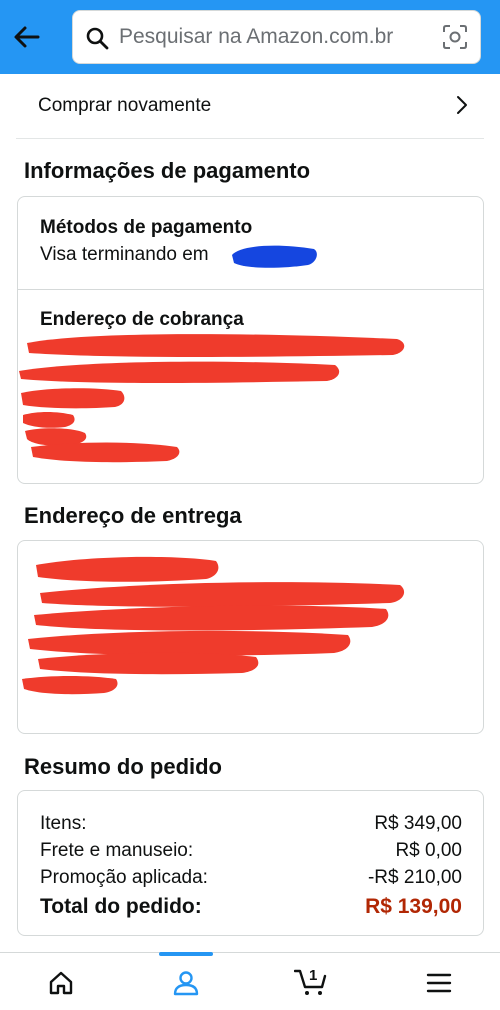 The image size is (500, 1010). I want to click on summary-row-value: -R$ 210,00, so click(414, 877).